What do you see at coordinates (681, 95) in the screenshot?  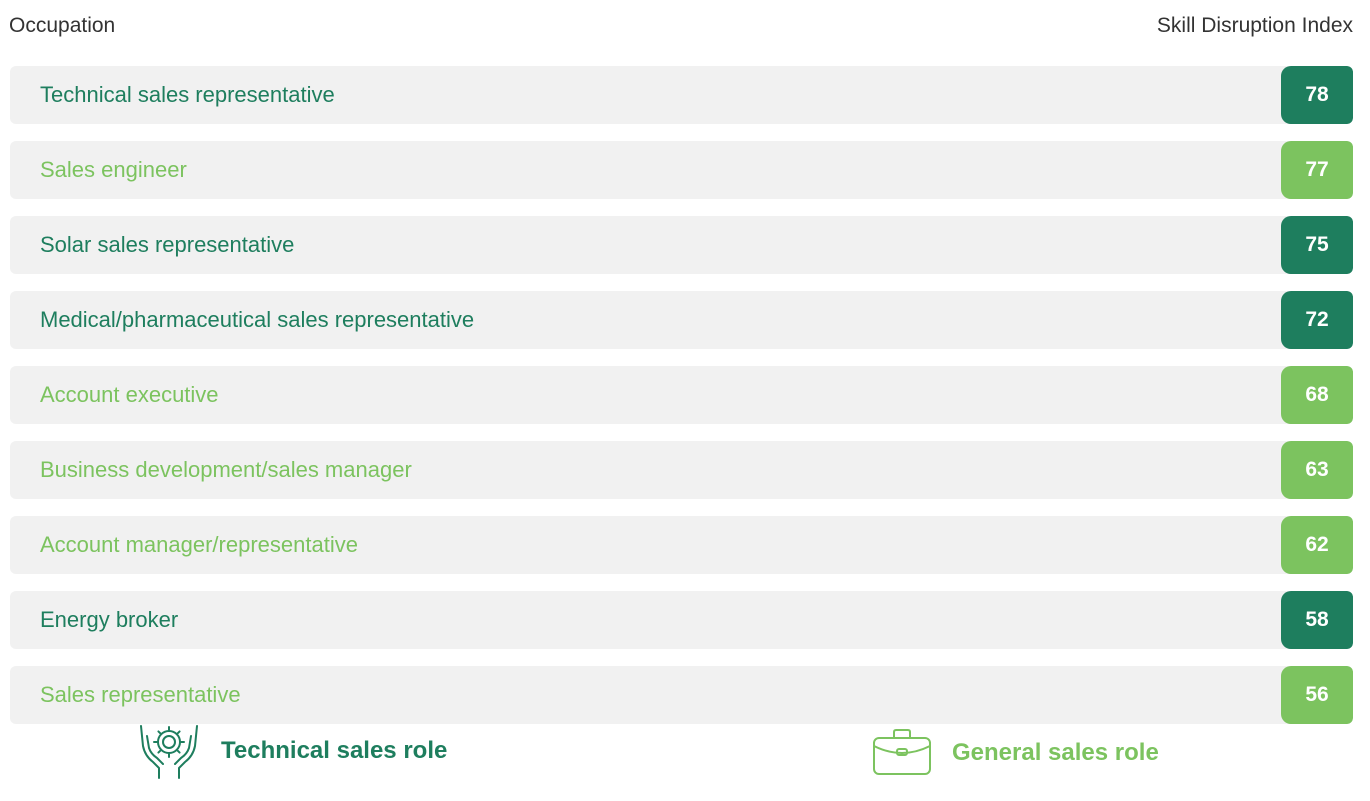 I see `occupation-row: Technical sales representative 78` at bounding box center [681, 95].